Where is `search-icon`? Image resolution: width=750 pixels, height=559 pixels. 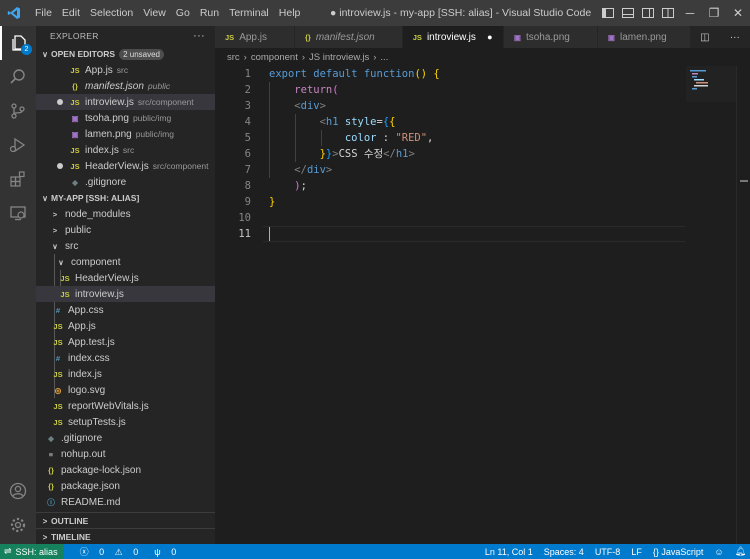 search-icon is located at coordinates (18, 77).